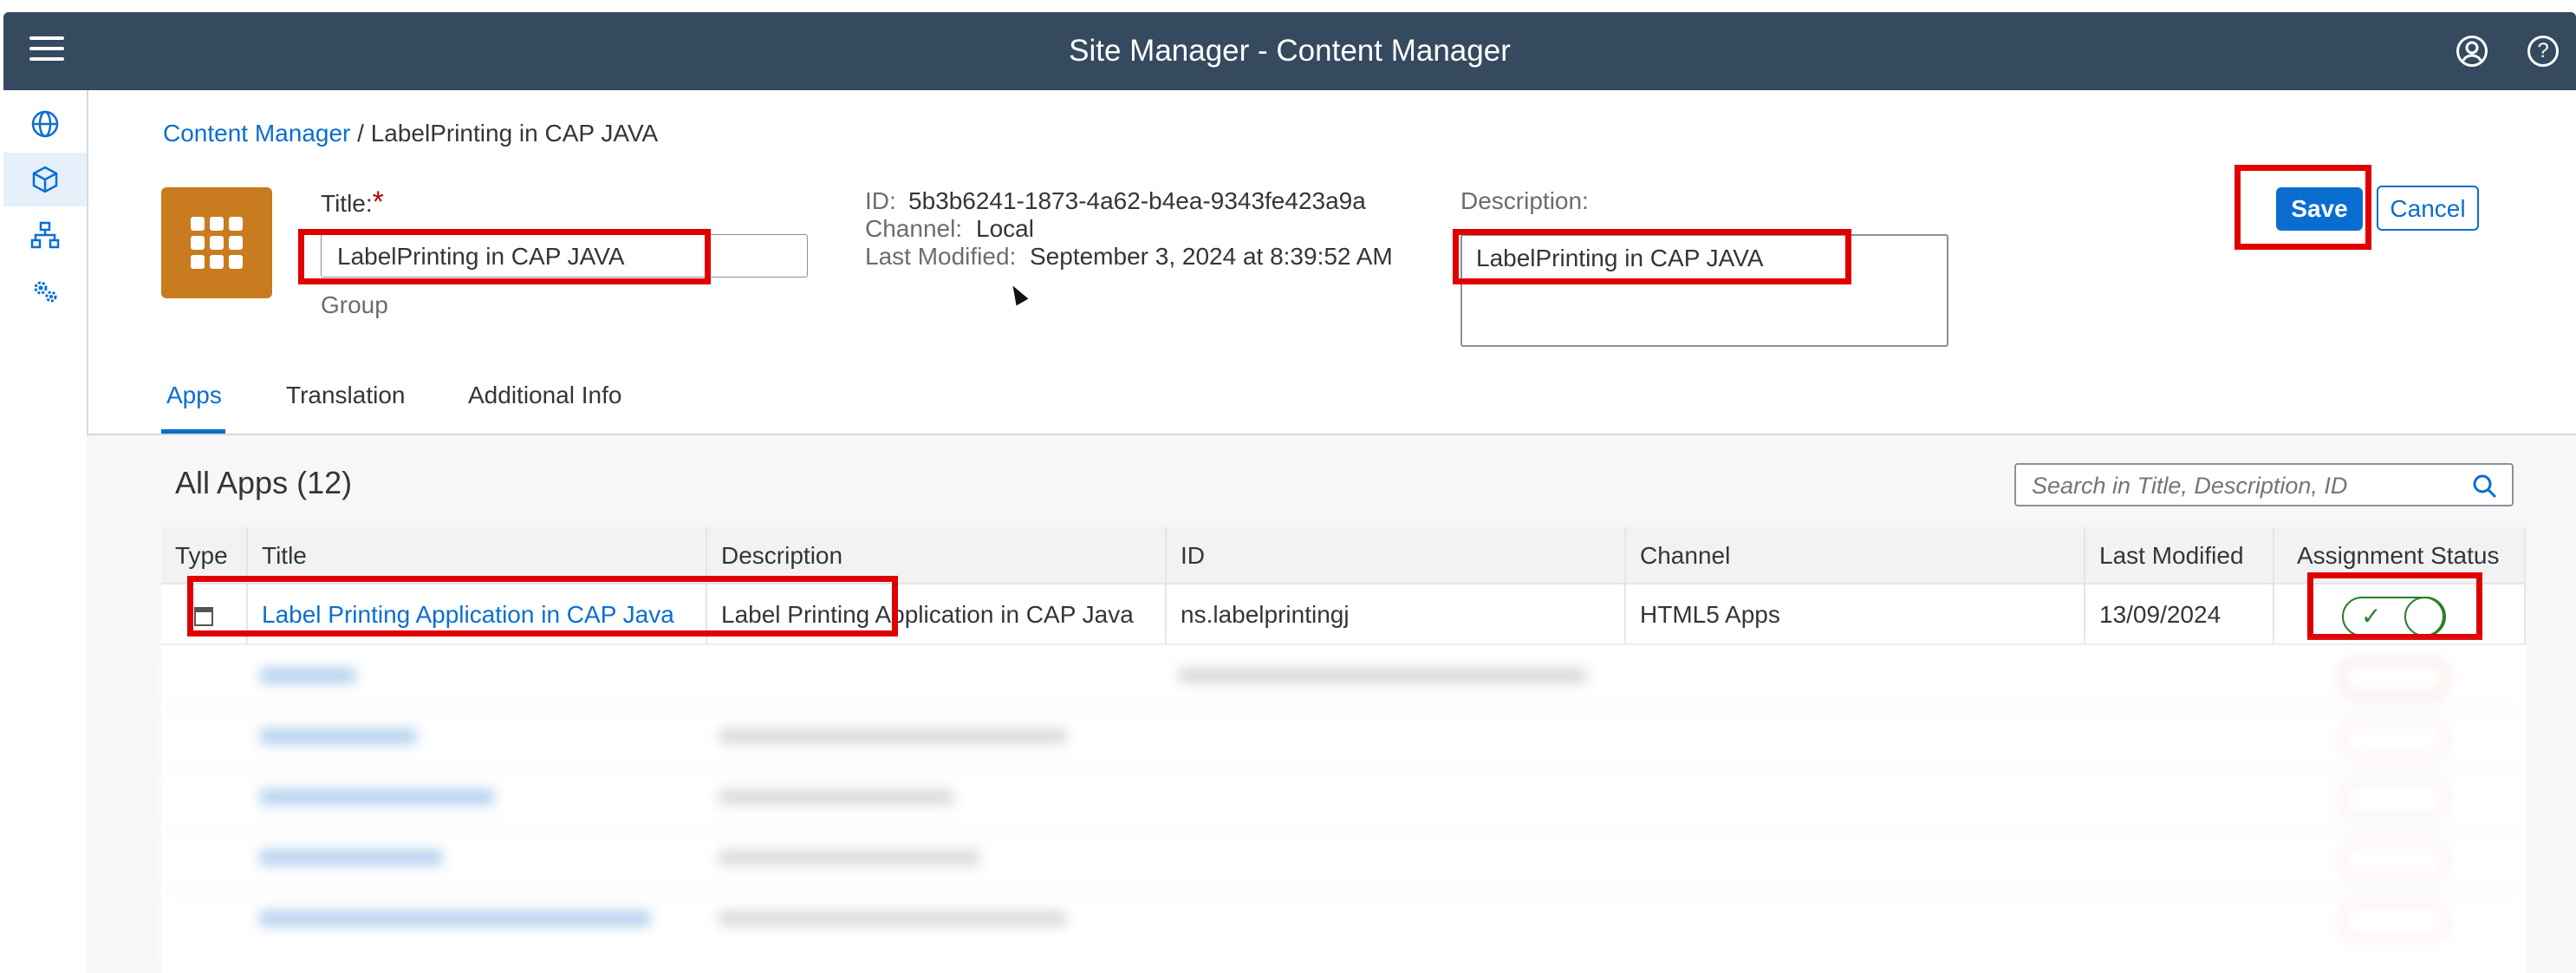  I want to click on search-input, so click(2239, 486).